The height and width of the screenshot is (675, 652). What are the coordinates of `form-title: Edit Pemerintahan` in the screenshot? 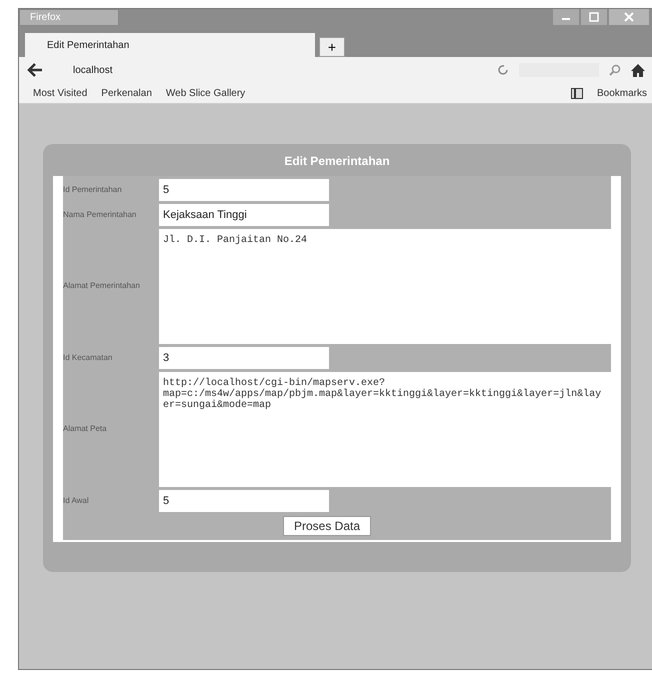 It's located at (337, 161).